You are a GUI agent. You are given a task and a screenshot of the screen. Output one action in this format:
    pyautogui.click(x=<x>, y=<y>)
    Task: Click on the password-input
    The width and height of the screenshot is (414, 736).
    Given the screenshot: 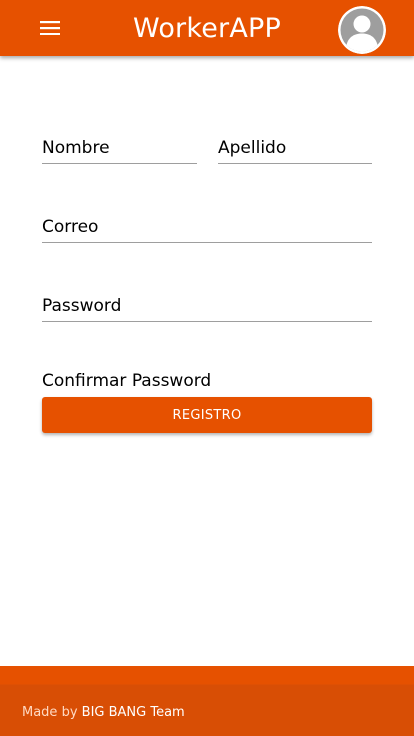 What is the action you would take?
    pyautogui.click(x=207, y=308)
    